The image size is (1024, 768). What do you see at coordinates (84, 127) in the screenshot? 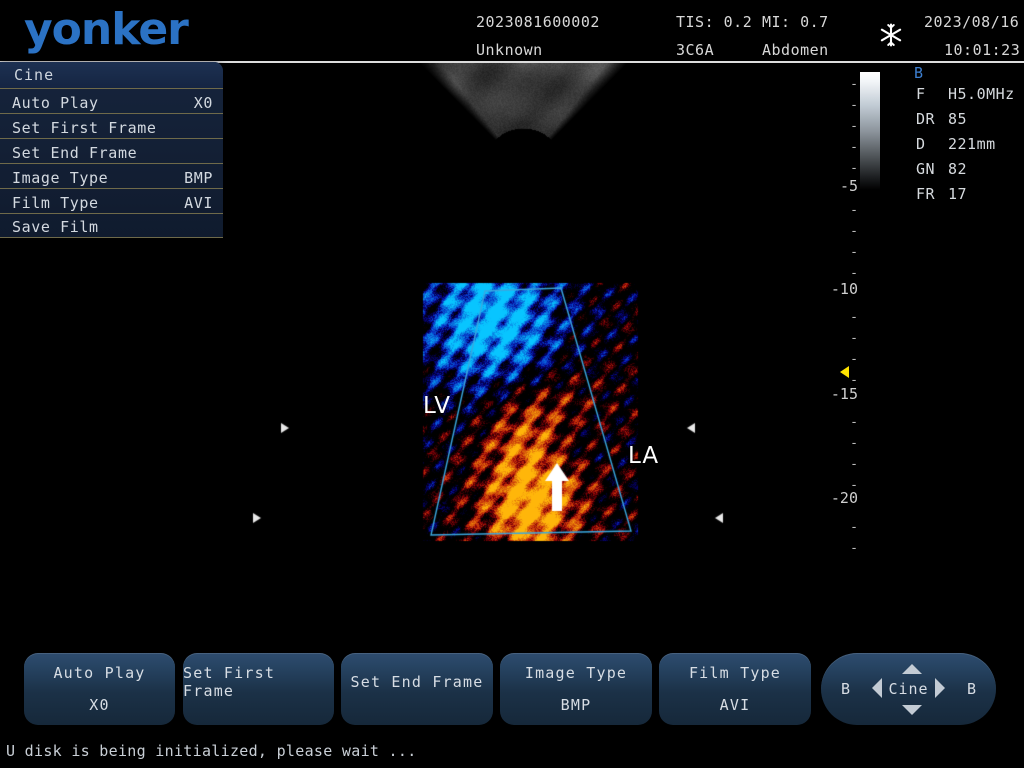
I see `menu-item-label: Set First Frame` at bounding box center [84, 127].